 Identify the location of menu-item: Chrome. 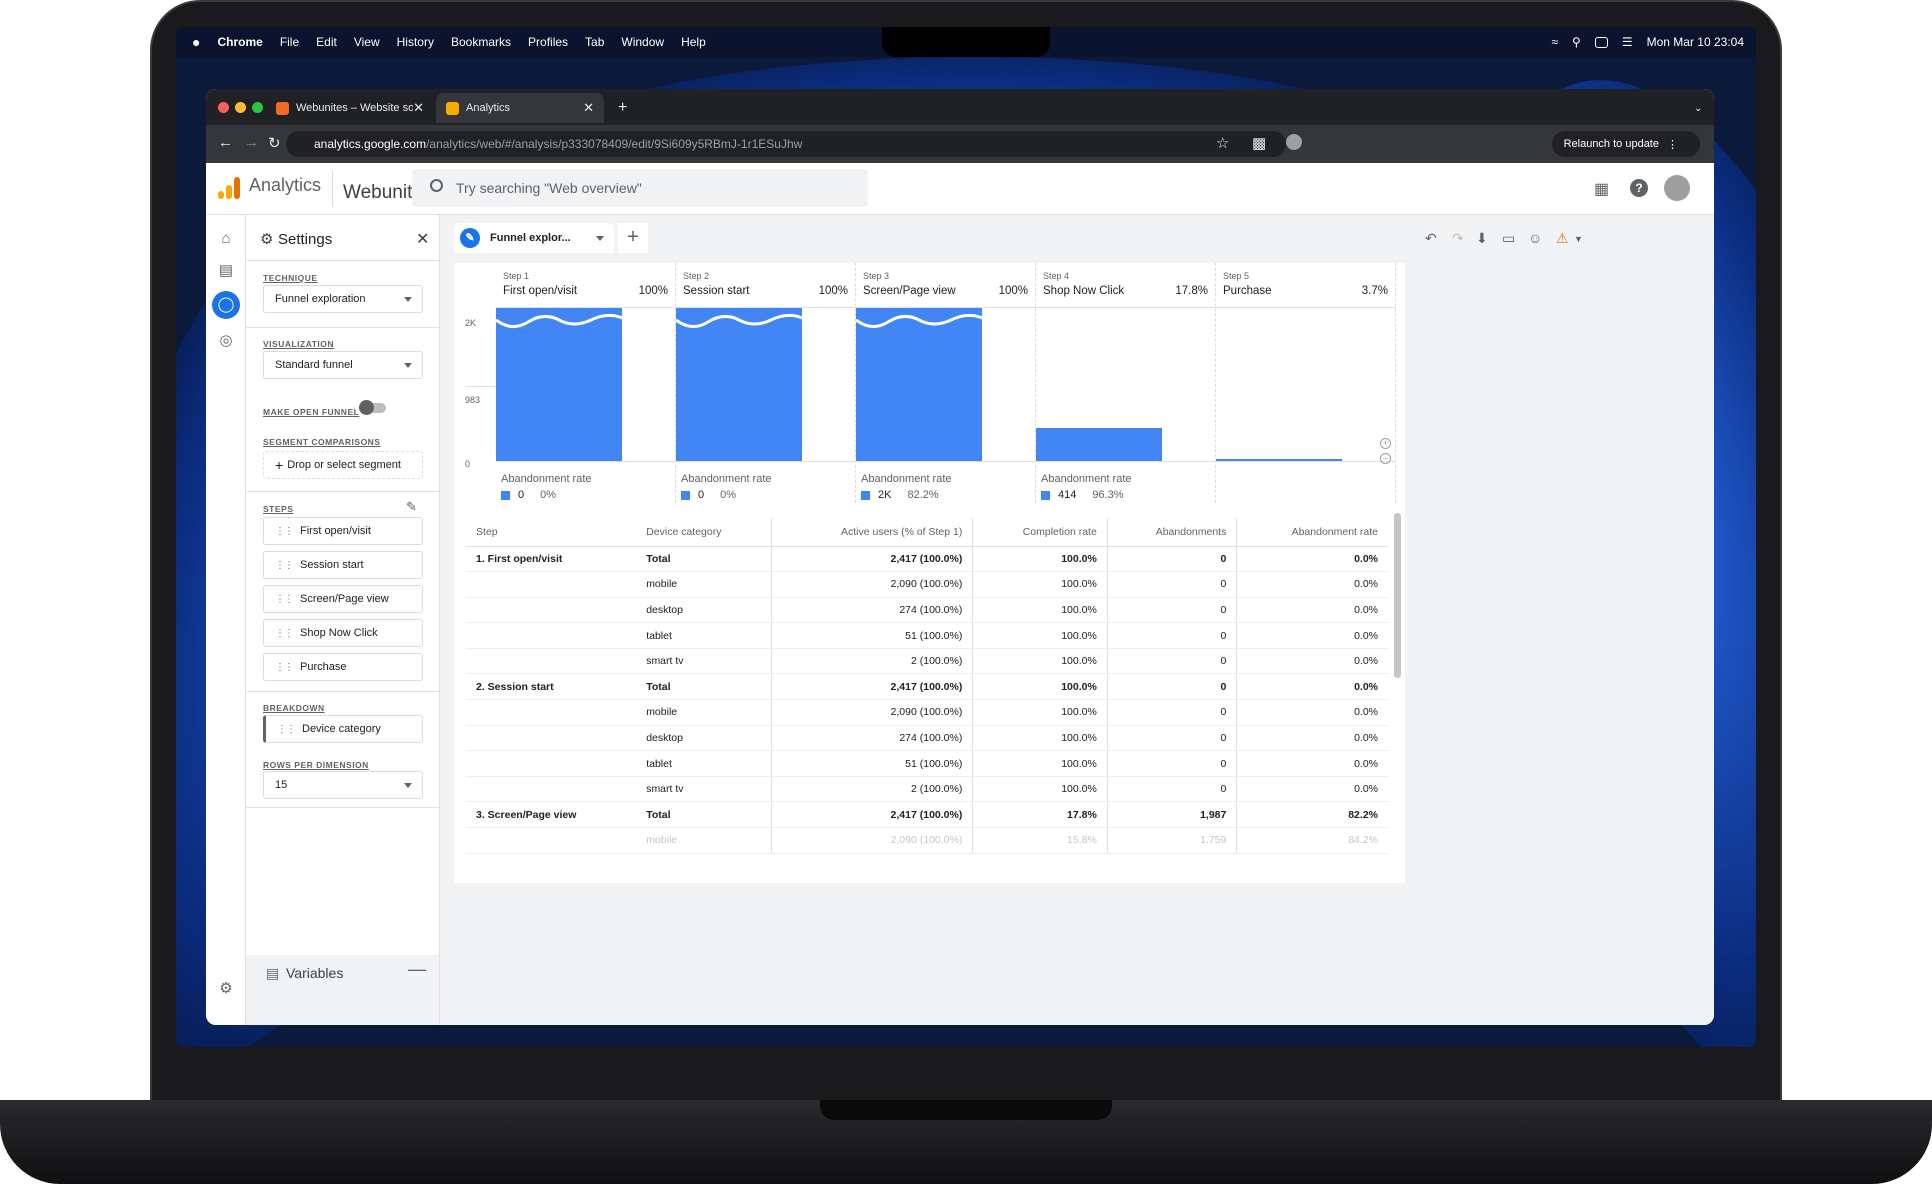
(239, 42).